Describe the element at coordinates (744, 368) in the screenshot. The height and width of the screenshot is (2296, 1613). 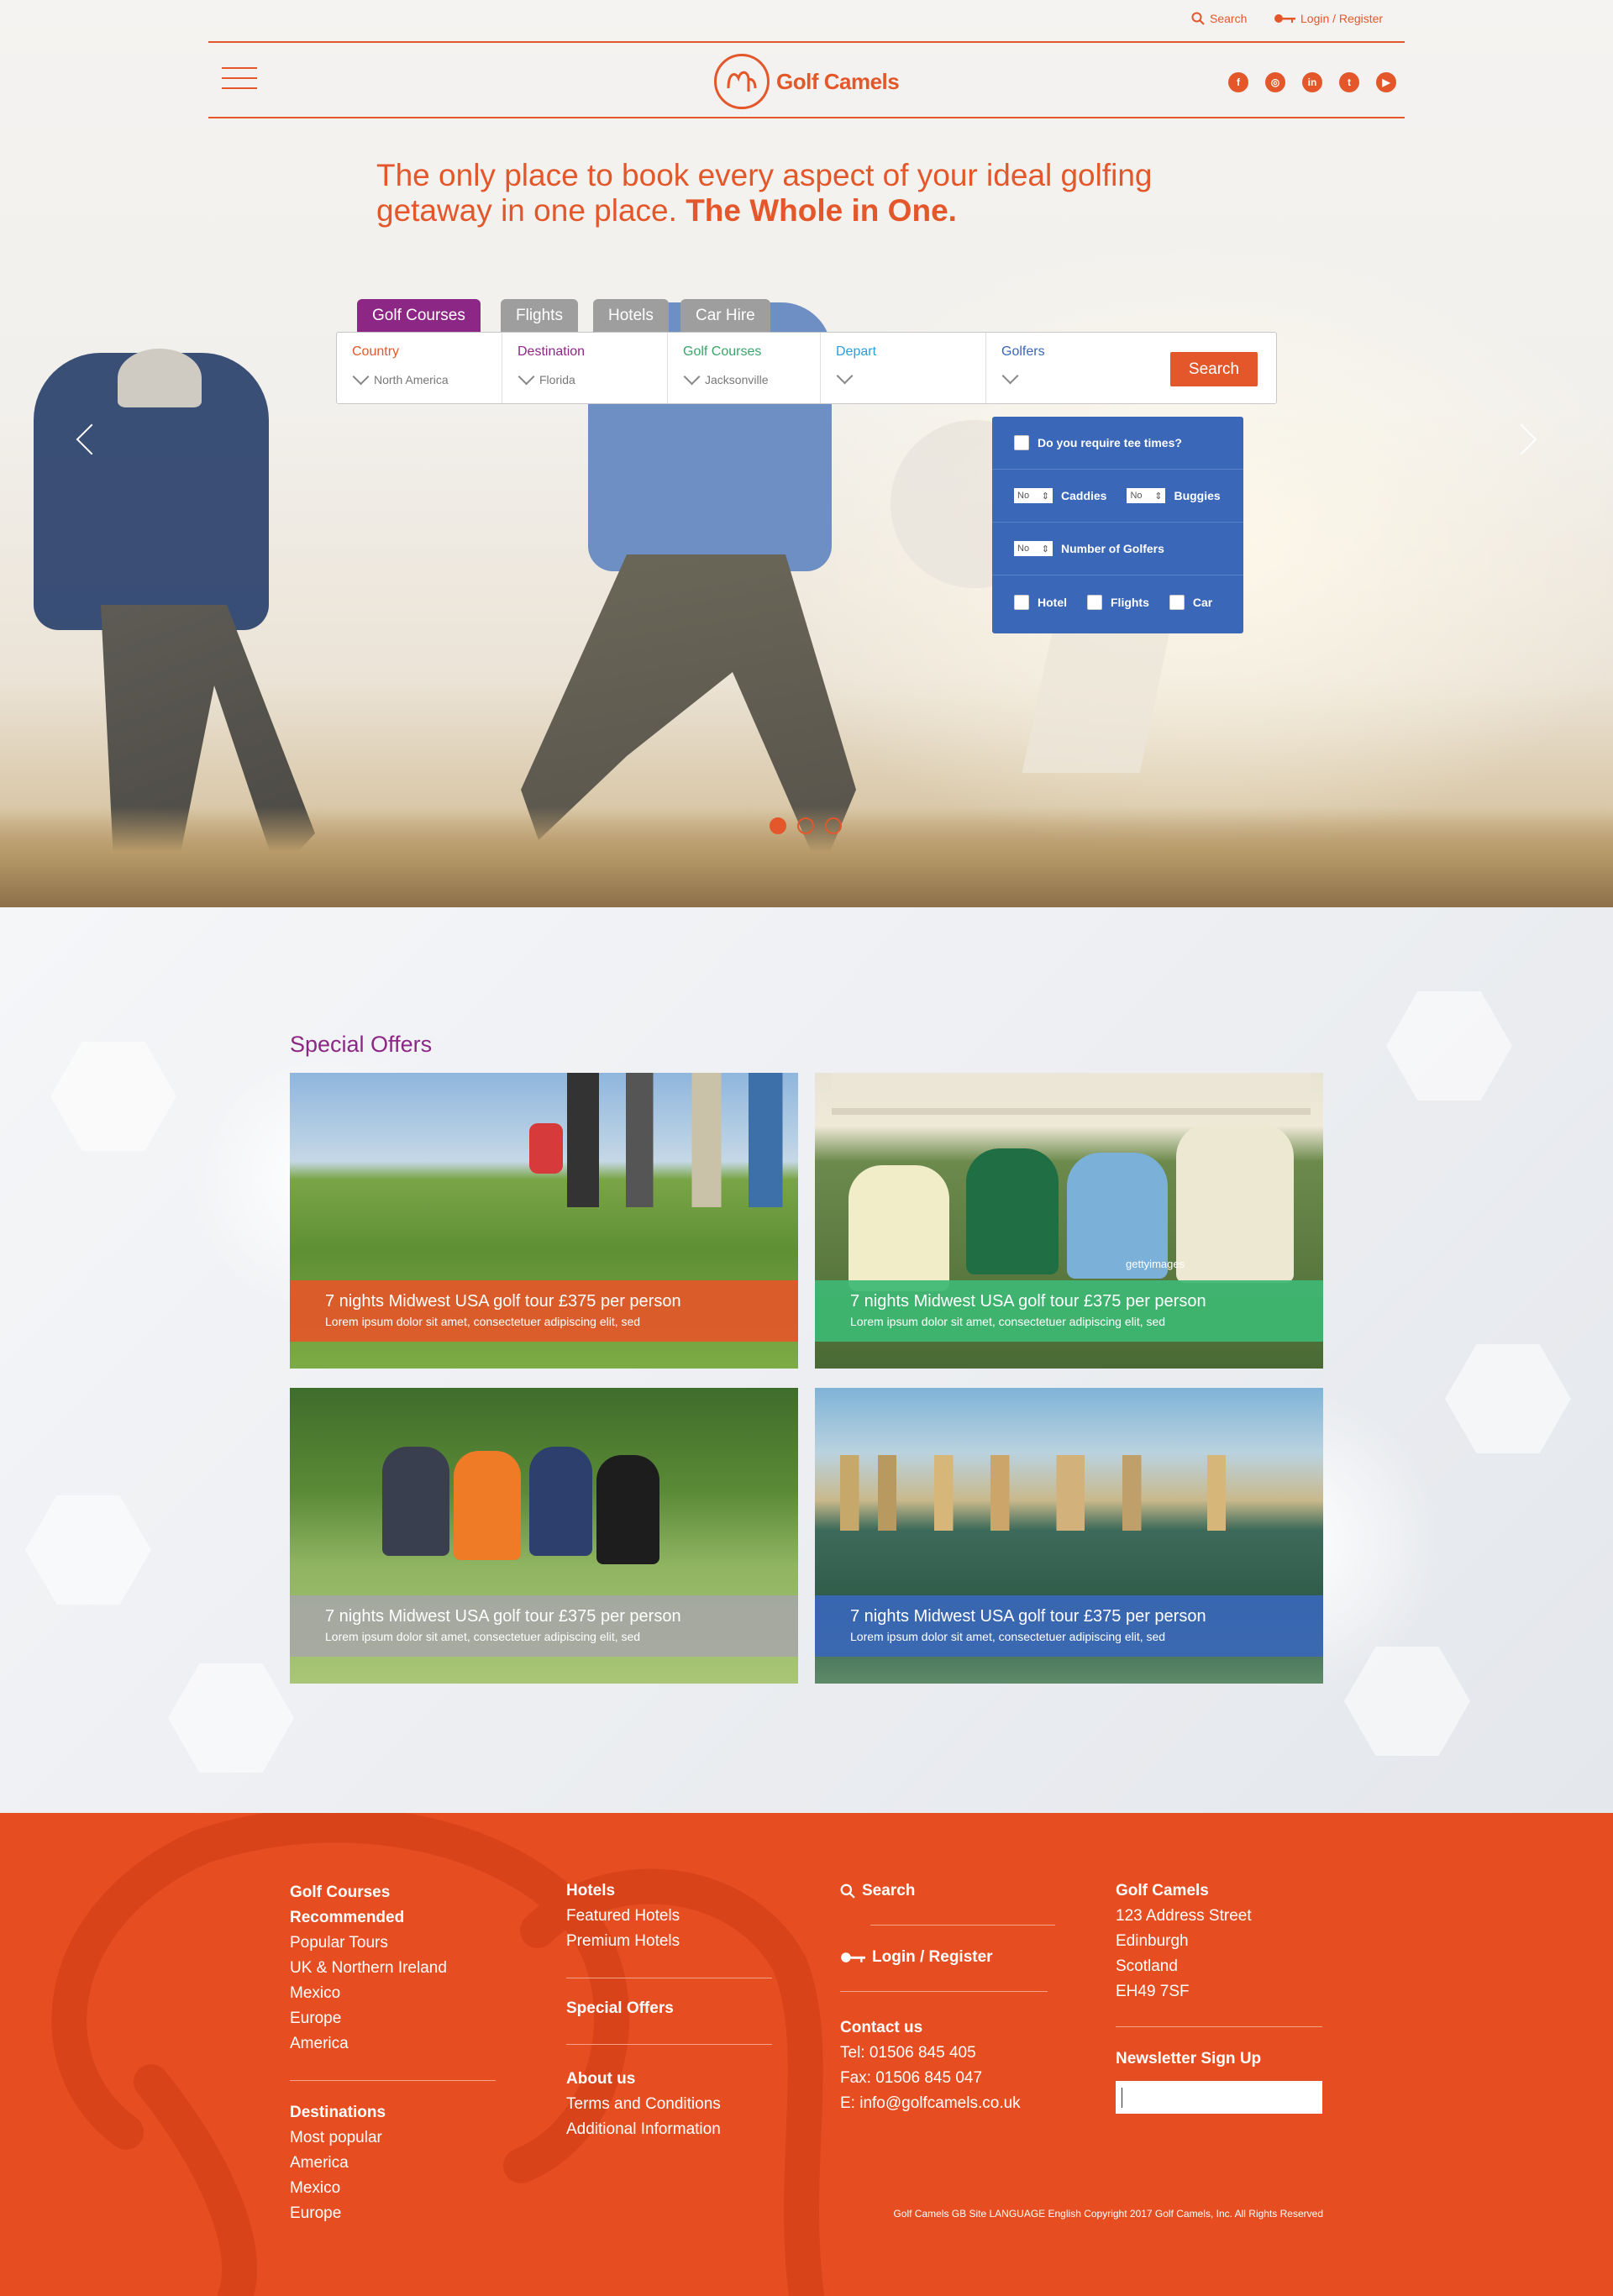
I see `golf-courses-select: Golf Courses Jacksonville` at that location.